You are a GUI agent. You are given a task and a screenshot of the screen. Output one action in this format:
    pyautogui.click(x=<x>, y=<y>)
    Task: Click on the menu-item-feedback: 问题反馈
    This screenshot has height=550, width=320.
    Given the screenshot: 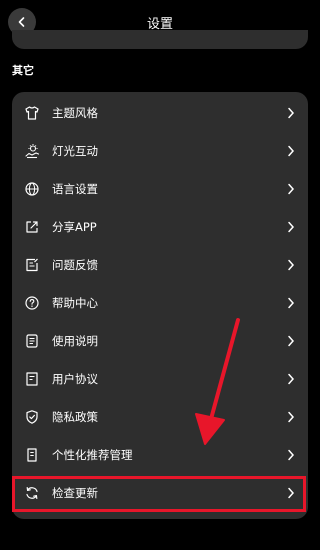 What is the action you would take?
    pyautogui.click(x=160, y=265)
    